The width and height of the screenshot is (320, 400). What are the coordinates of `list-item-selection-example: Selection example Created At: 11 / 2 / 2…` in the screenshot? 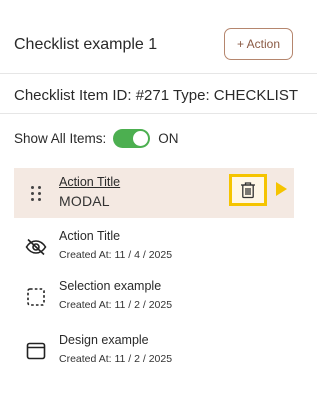 It's located at (154, 297).